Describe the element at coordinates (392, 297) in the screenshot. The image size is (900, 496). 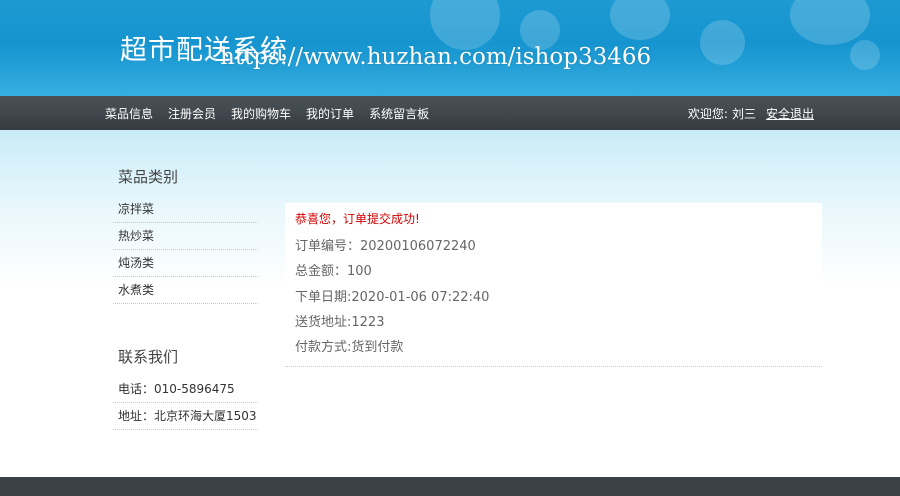
I see `order-date: 下单日期:2020-01-06 07:22:40` at that location.